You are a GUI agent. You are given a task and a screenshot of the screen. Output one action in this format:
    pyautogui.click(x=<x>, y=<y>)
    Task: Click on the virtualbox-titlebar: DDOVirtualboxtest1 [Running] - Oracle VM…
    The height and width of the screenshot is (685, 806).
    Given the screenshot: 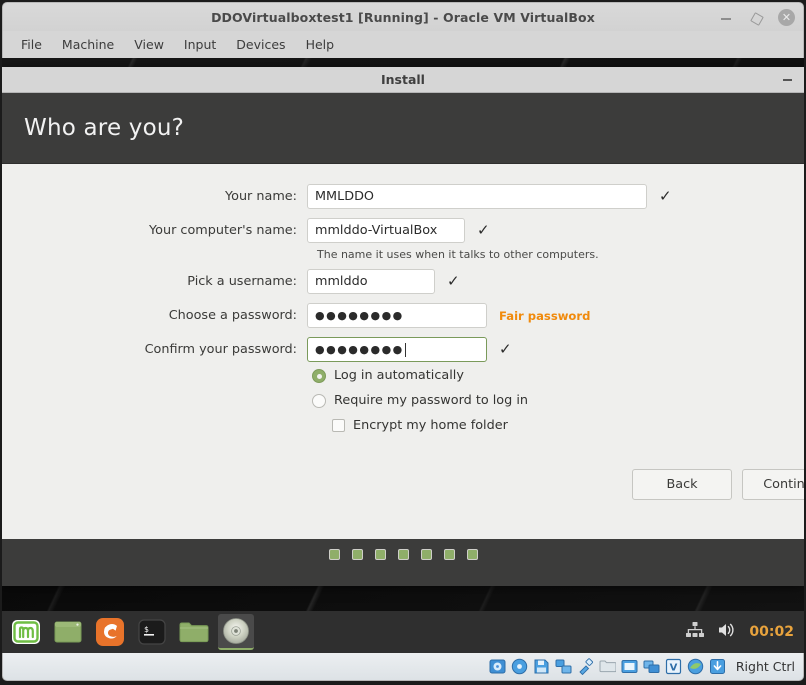 What is the action you would take?
    pyautogui.click(x=403, y=16)
    